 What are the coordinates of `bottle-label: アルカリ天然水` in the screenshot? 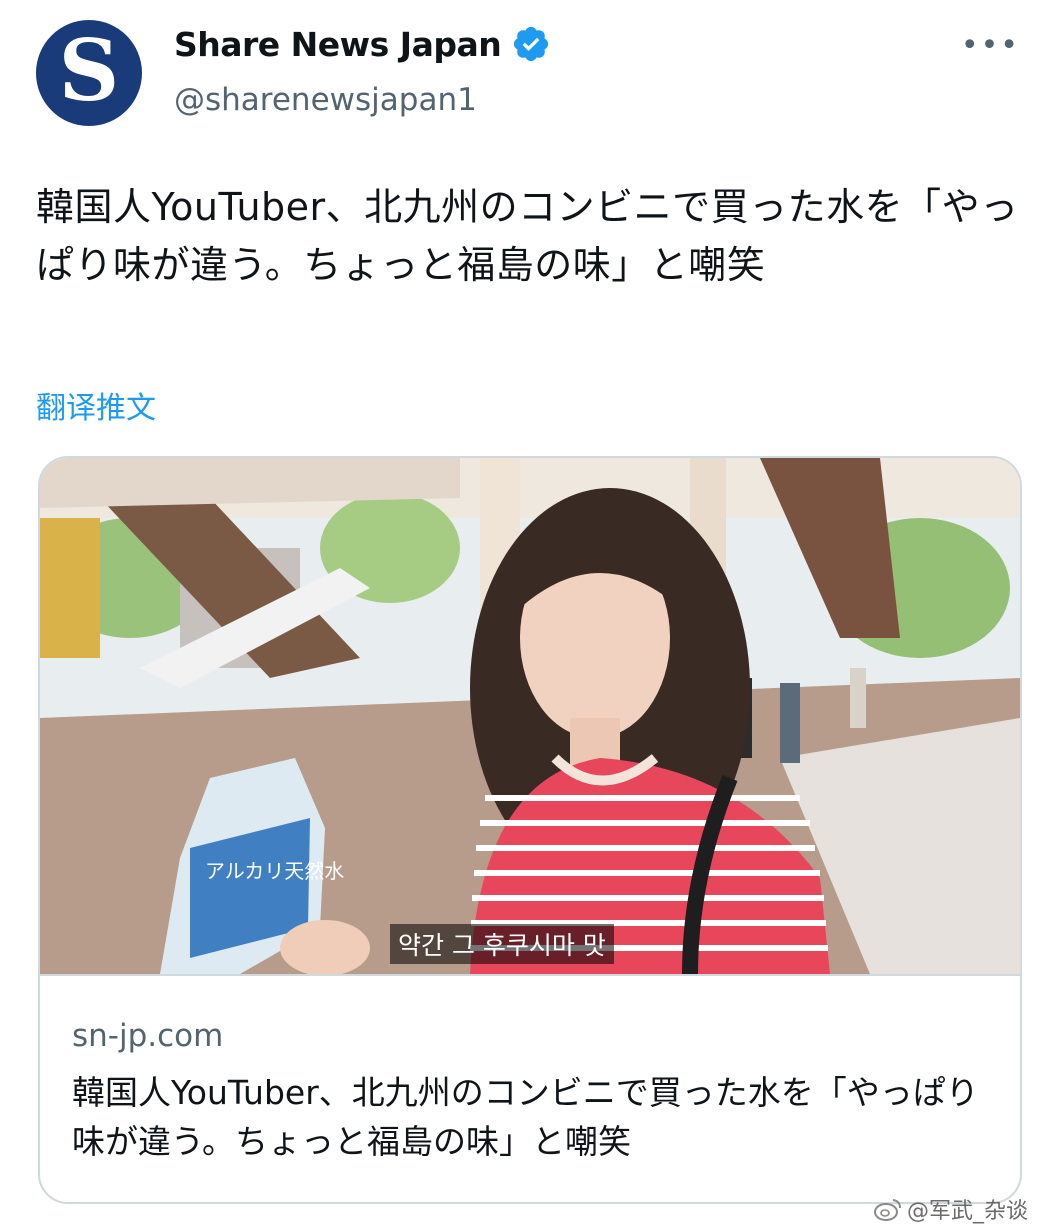 It's located at (274, 871).